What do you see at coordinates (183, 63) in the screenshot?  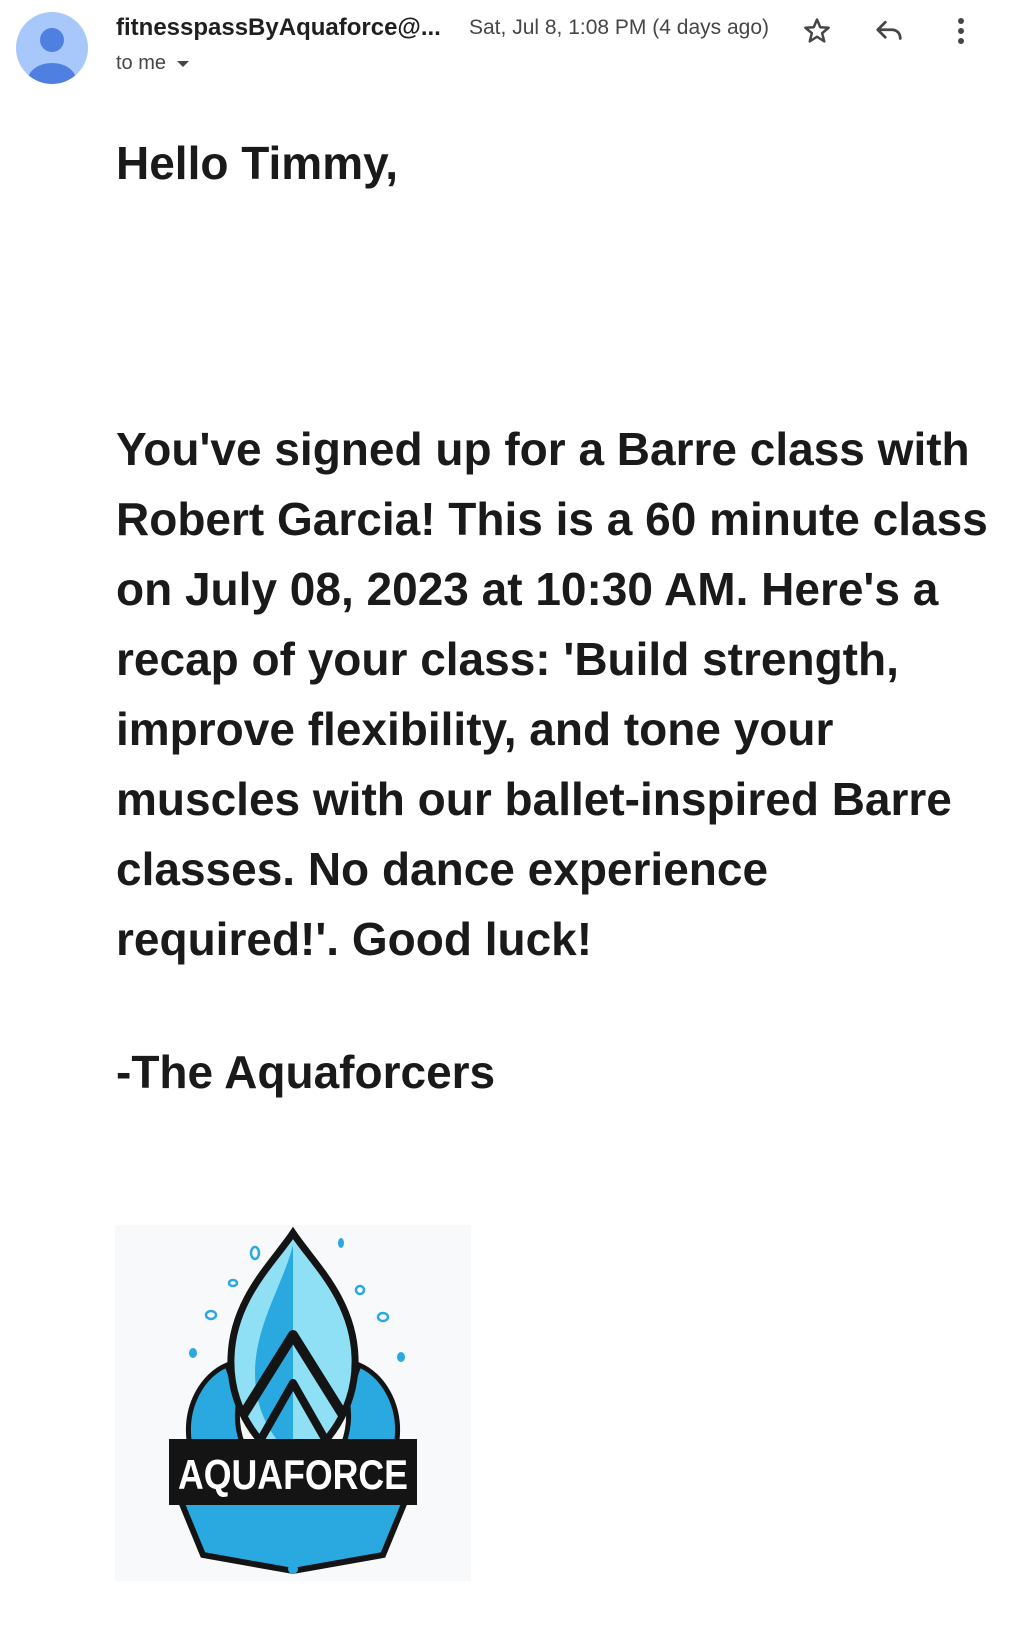 I see `caret-down-icon` at bounding box center [183, 63].